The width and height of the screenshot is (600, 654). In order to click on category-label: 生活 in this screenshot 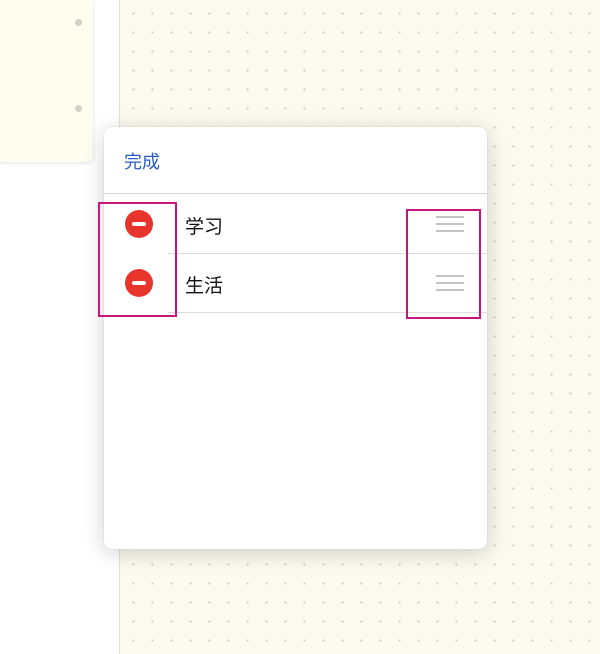, I will do `click(204, 286)`.